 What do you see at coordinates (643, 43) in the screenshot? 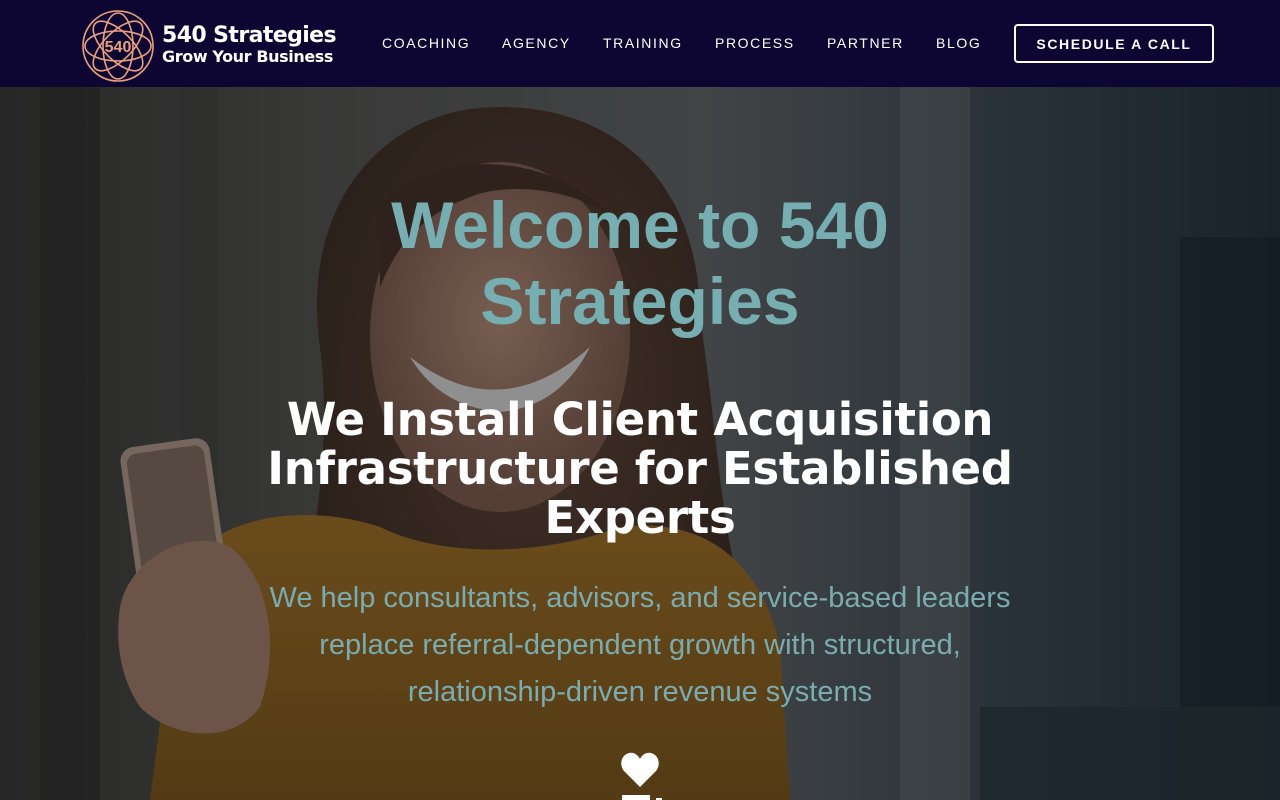
I see `nav-training: TRAINING` at bounding box center [643, 43].